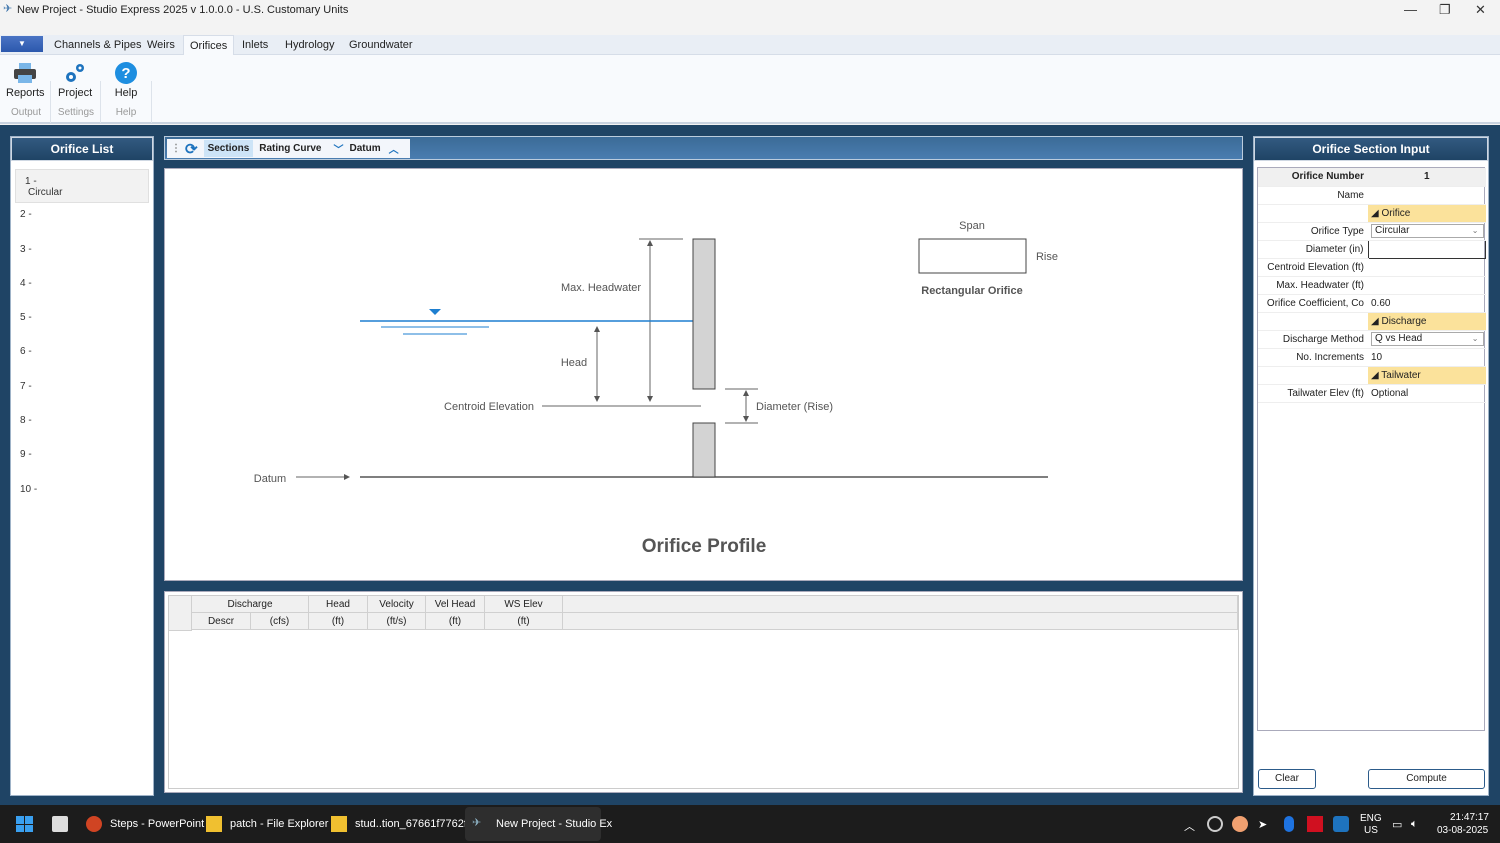 Image resolution: width=1500 pixels, height=843 pixels. I want to click on reports-button: Reports, so click(25, 79).